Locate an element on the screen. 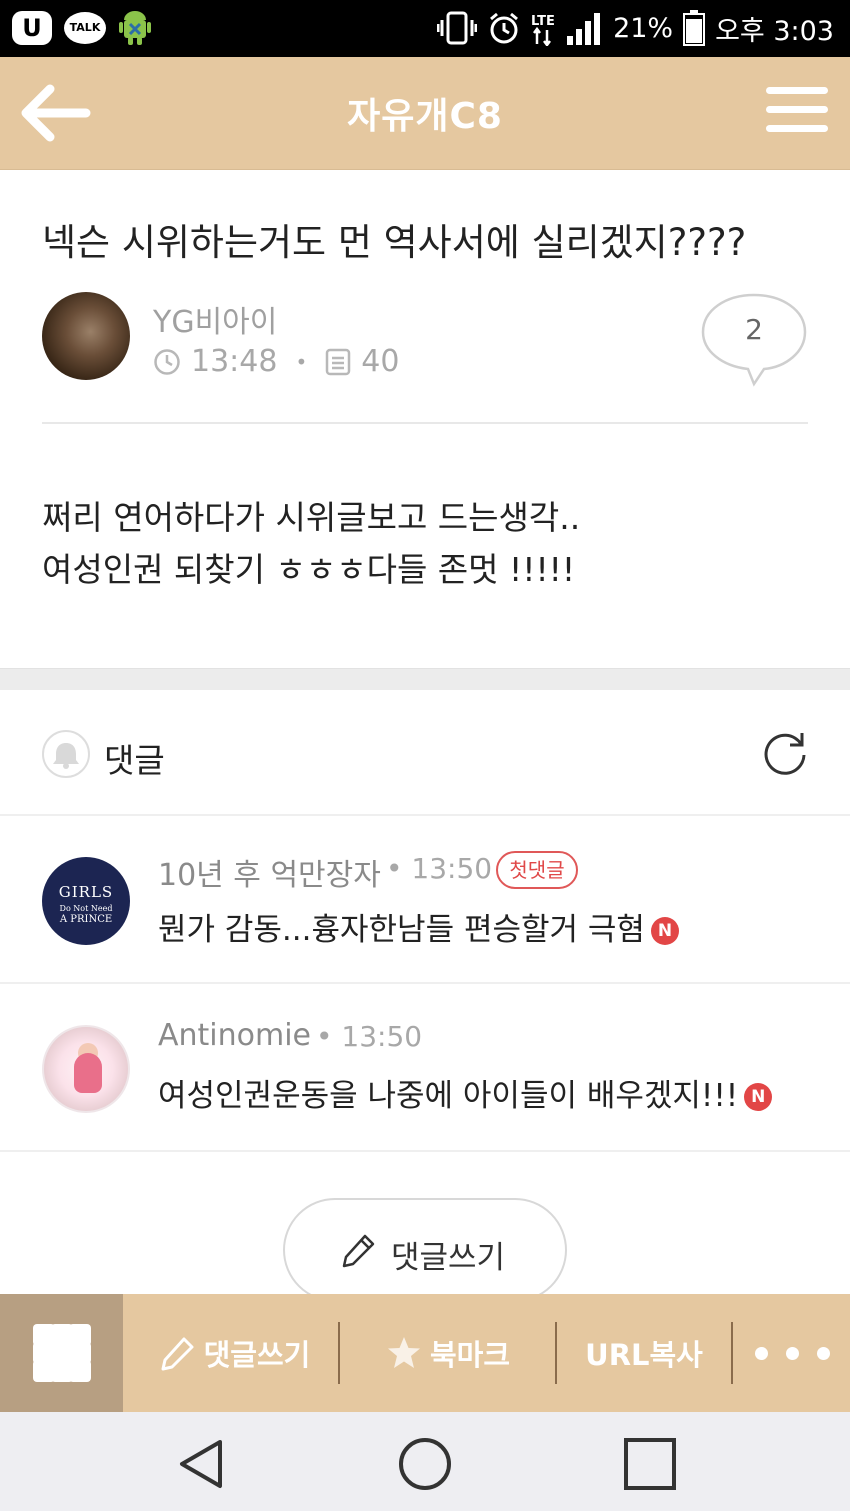  action-bookmark-label: 북마크 is located at coordinates (470, 1355).